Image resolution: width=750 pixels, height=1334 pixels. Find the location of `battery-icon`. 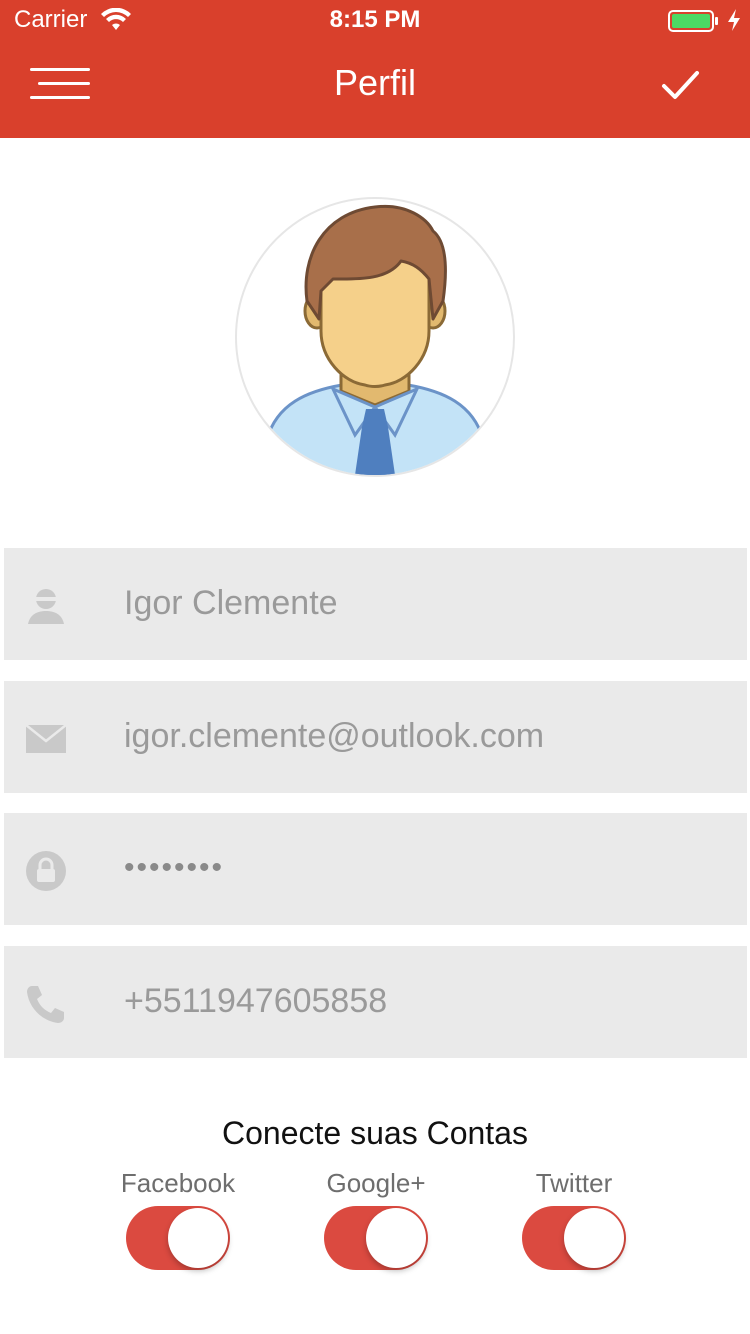

battery-icon is located at coordinates (693, 21).